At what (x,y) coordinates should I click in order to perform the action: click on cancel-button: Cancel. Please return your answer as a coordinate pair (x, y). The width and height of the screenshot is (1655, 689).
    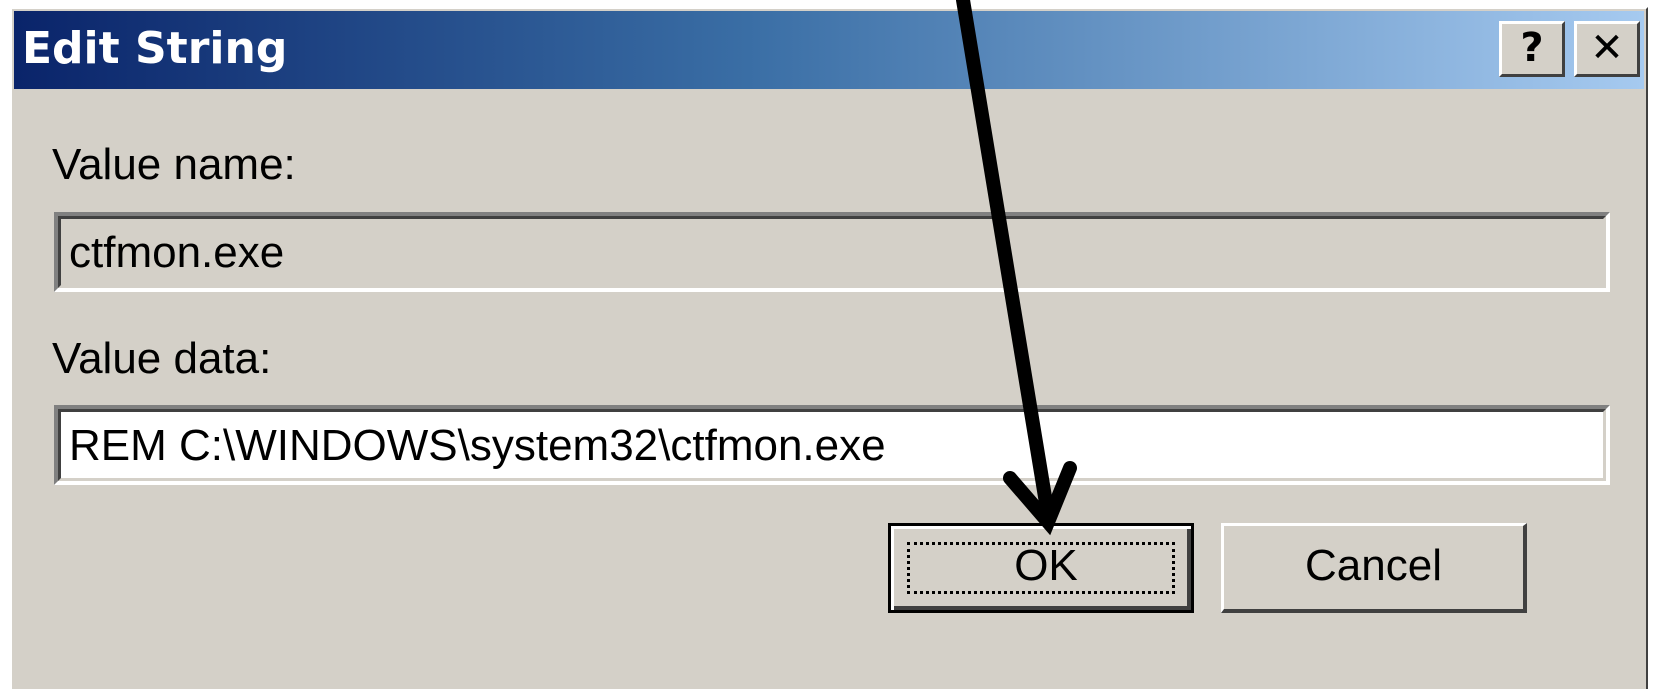
    Looking at the image, I should click on (1374, 568).